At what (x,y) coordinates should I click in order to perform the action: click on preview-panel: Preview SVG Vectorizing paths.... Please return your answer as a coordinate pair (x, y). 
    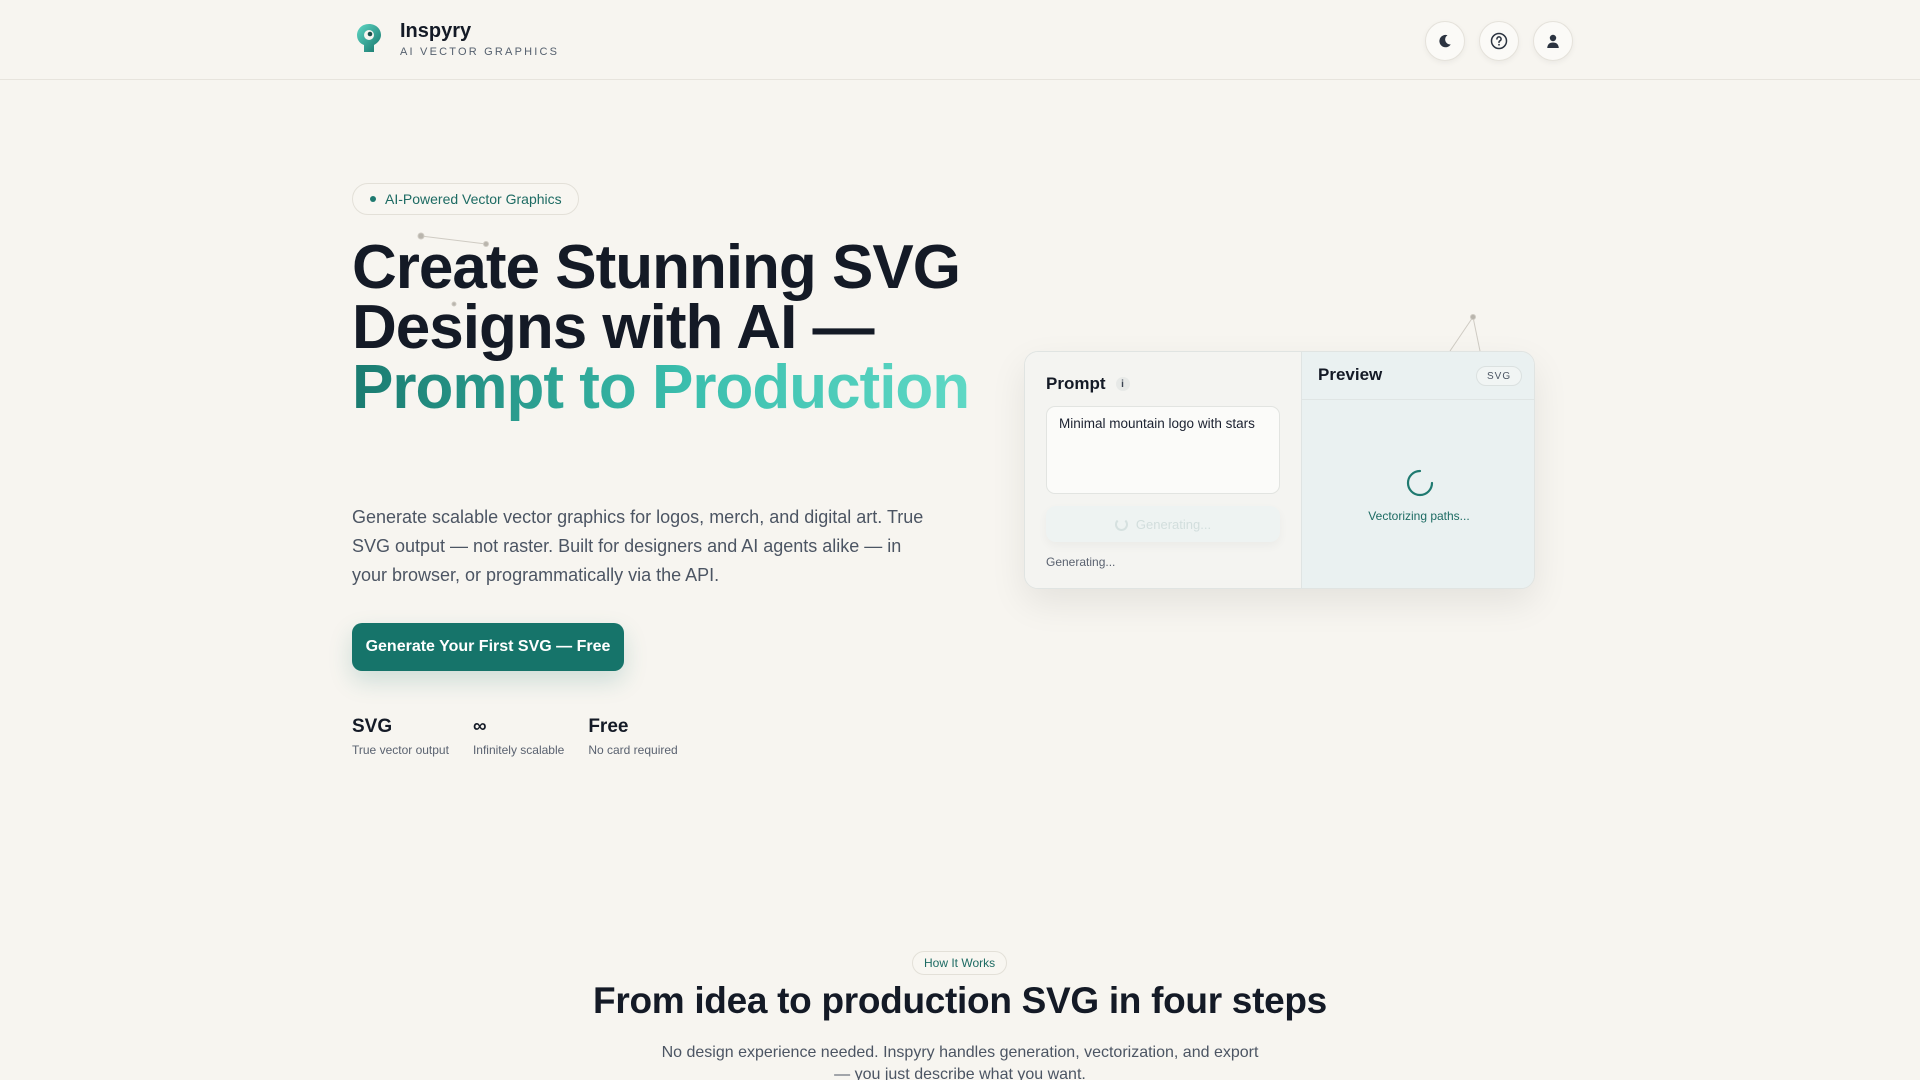
    Looking at the image, I should click on (1417, 470).